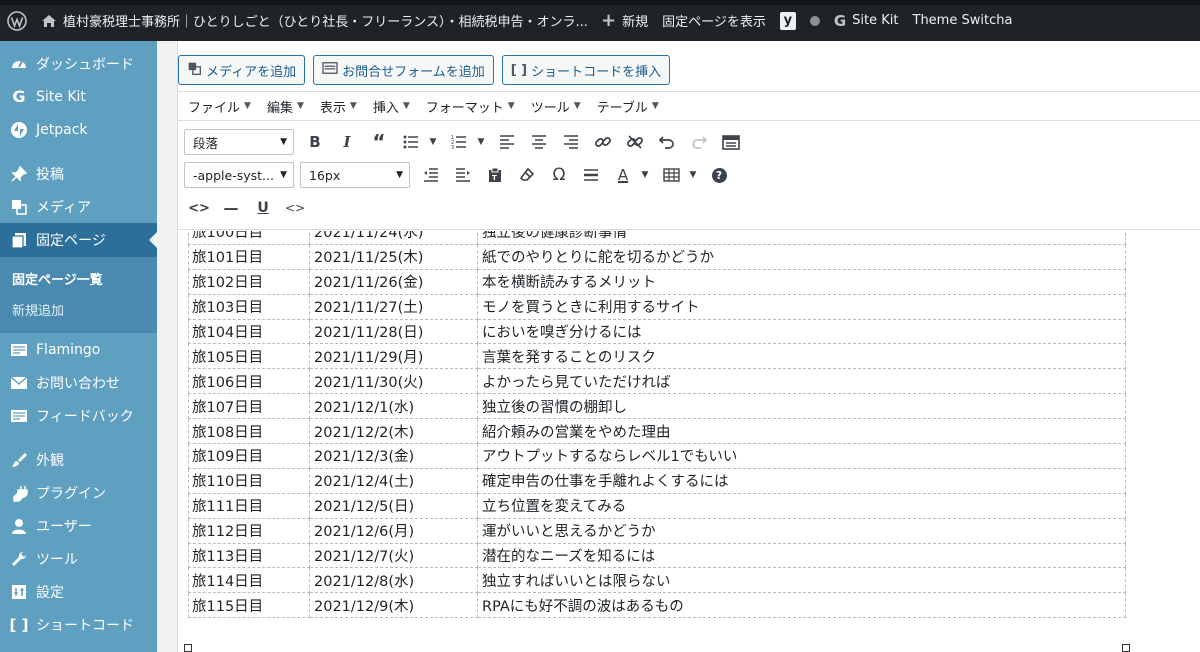 This screenshot has height=652, width=1200. What do you see at coordinates (507, 142) in the screenshot?
I see `align-left-button` at bounding box center [507, 142].